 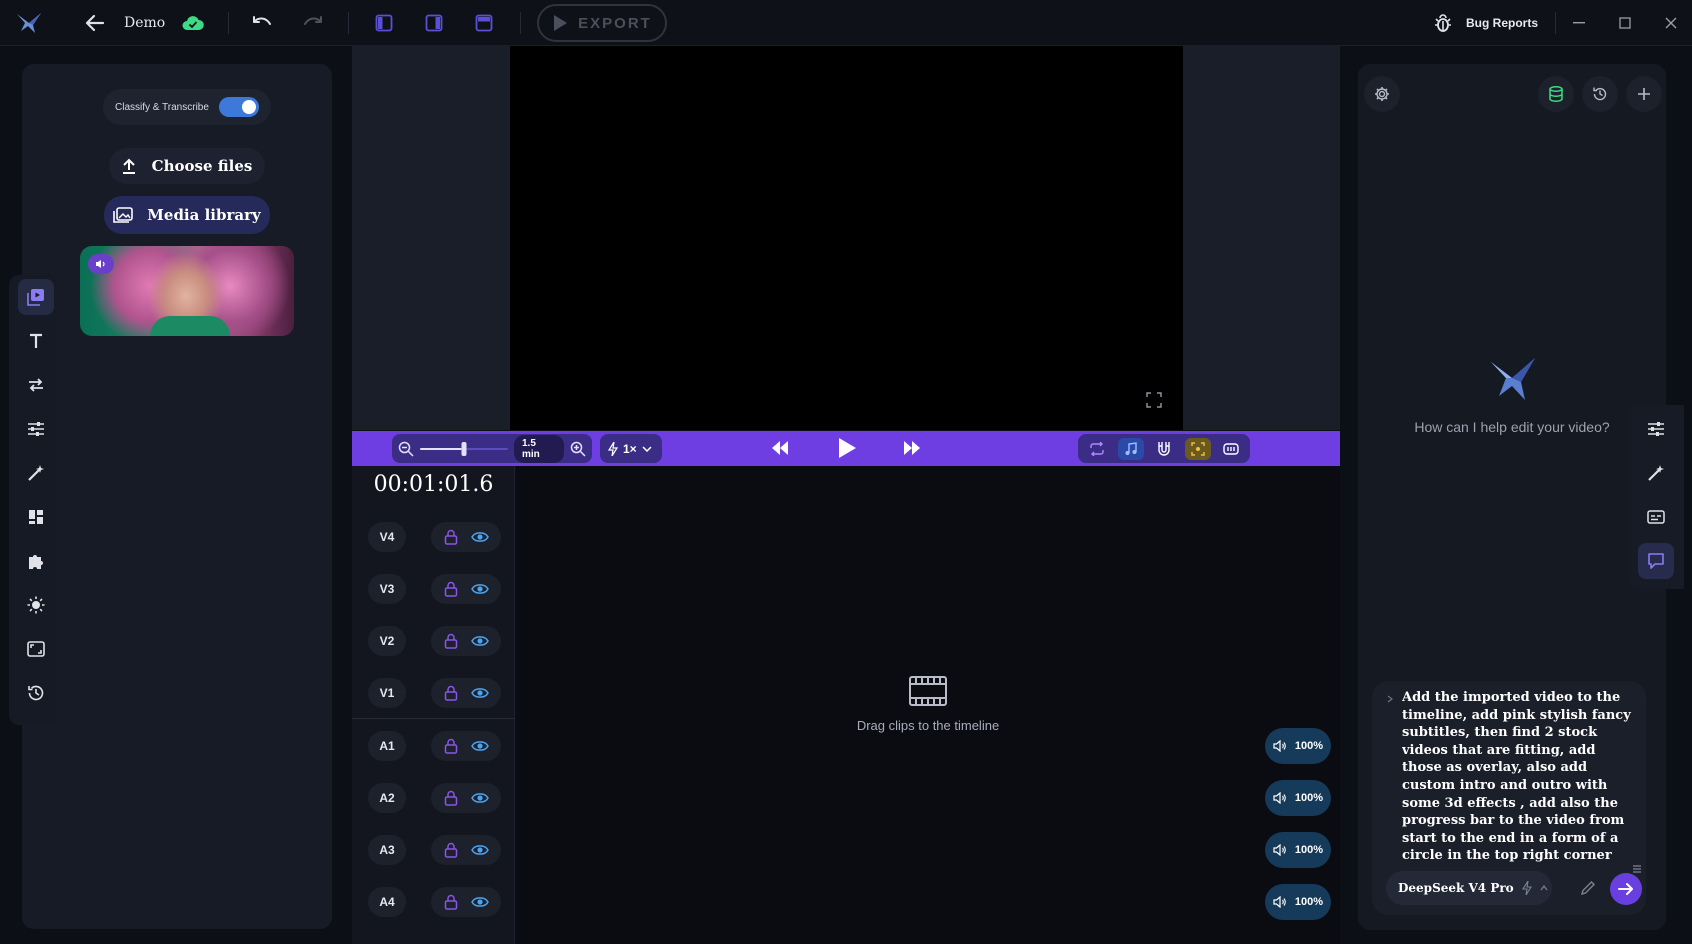 I want to click on app-logo-icon, so click(x=29, y=23).